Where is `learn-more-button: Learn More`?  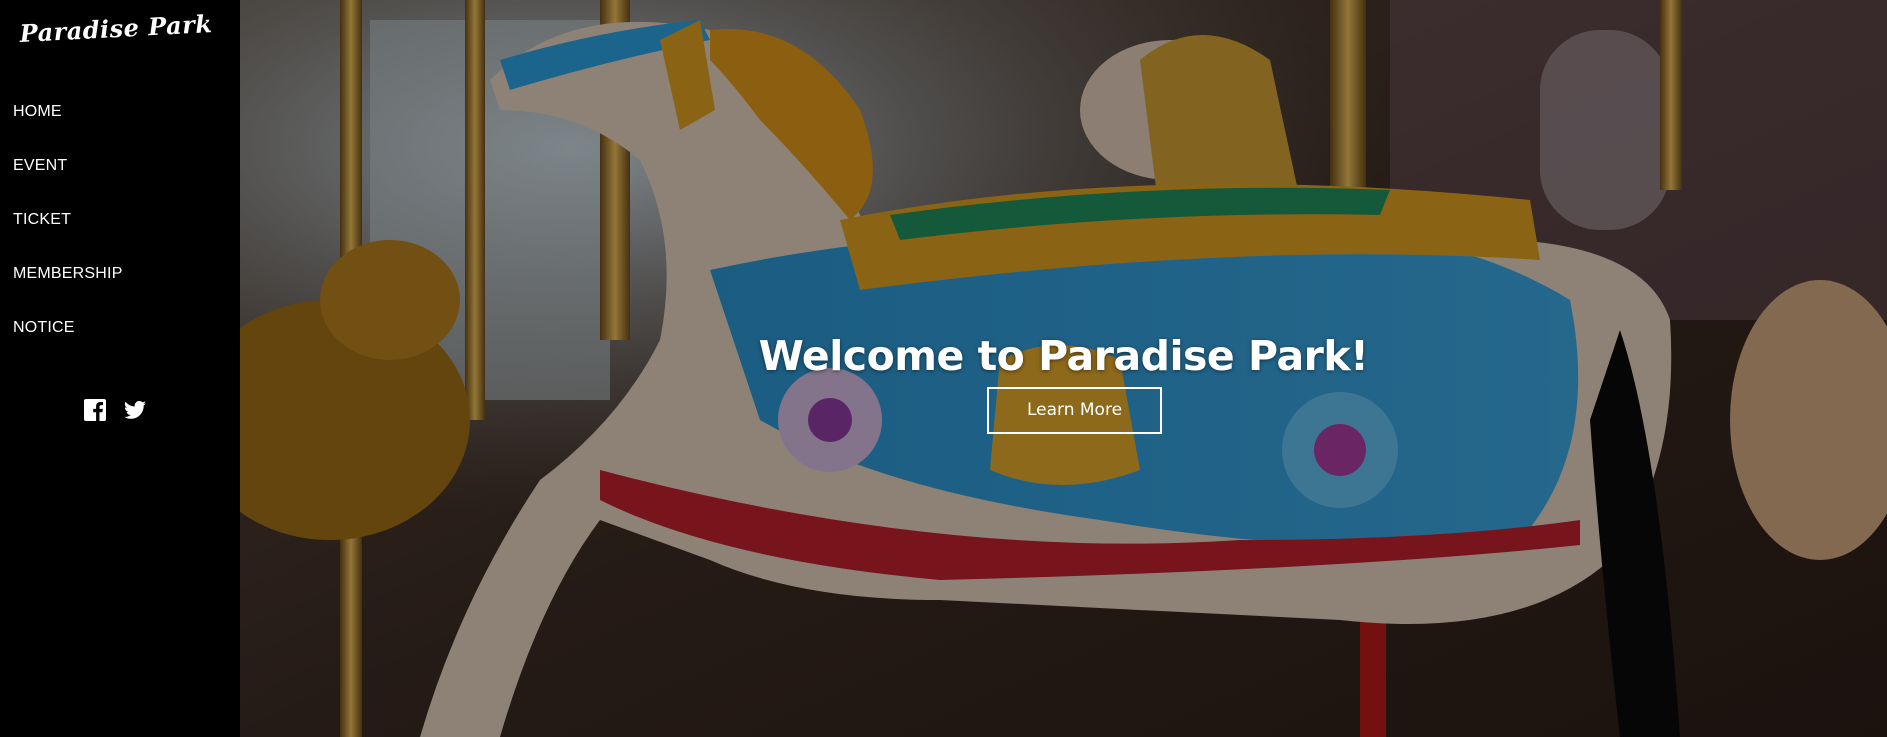
learn-more-button: Learn More is located at coordinates (1074, 410).